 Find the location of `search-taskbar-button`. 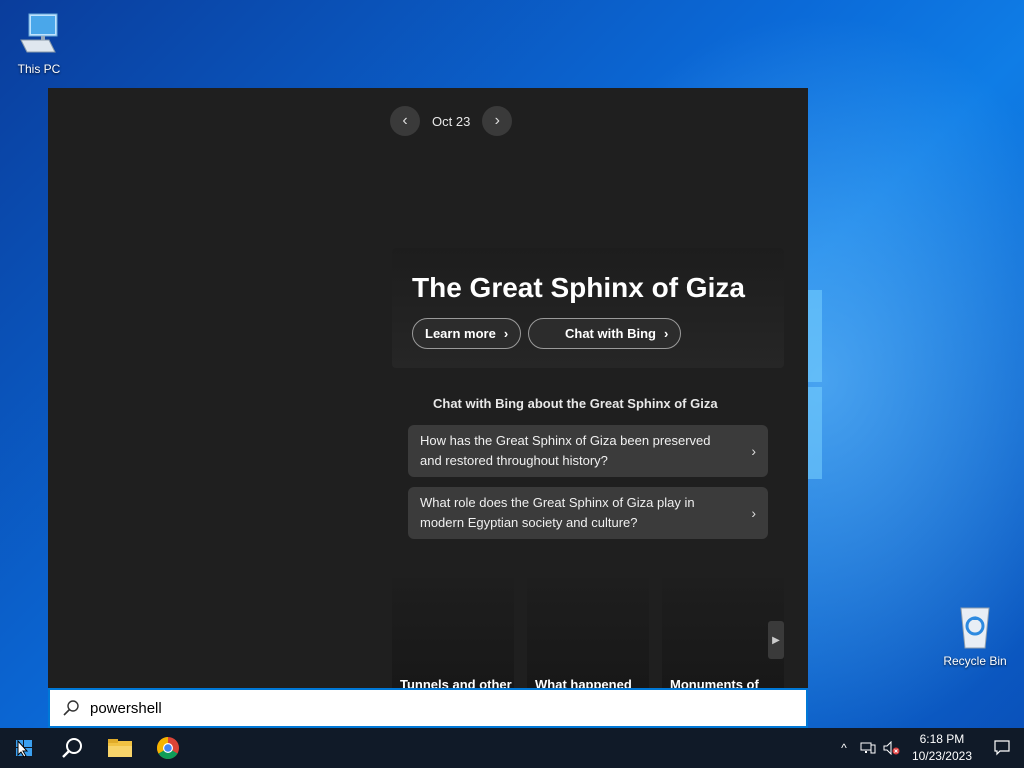

search-taskbar-button is located at coordinates (72, 748).